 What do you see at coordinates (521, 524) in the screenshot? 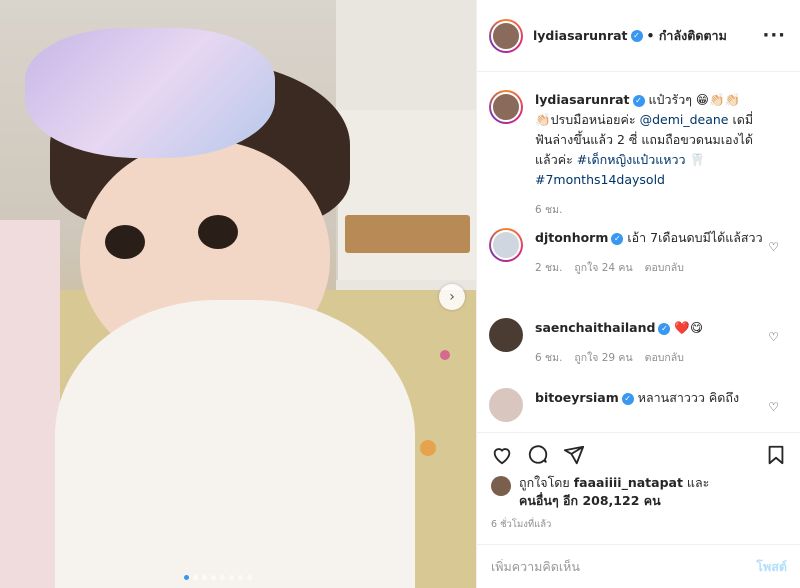
I see `post-timestamp: 6 ชั่วโมงที่แล้ว` at bounding box center [521, 524].